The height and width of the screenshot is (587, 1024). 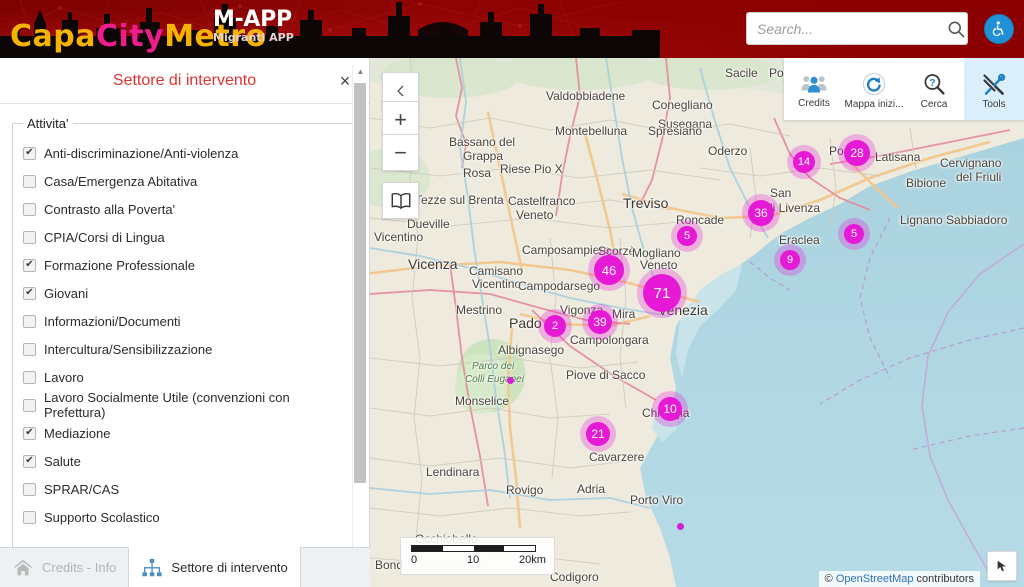 I want to click on search-bar, so click(x=857, y=28).